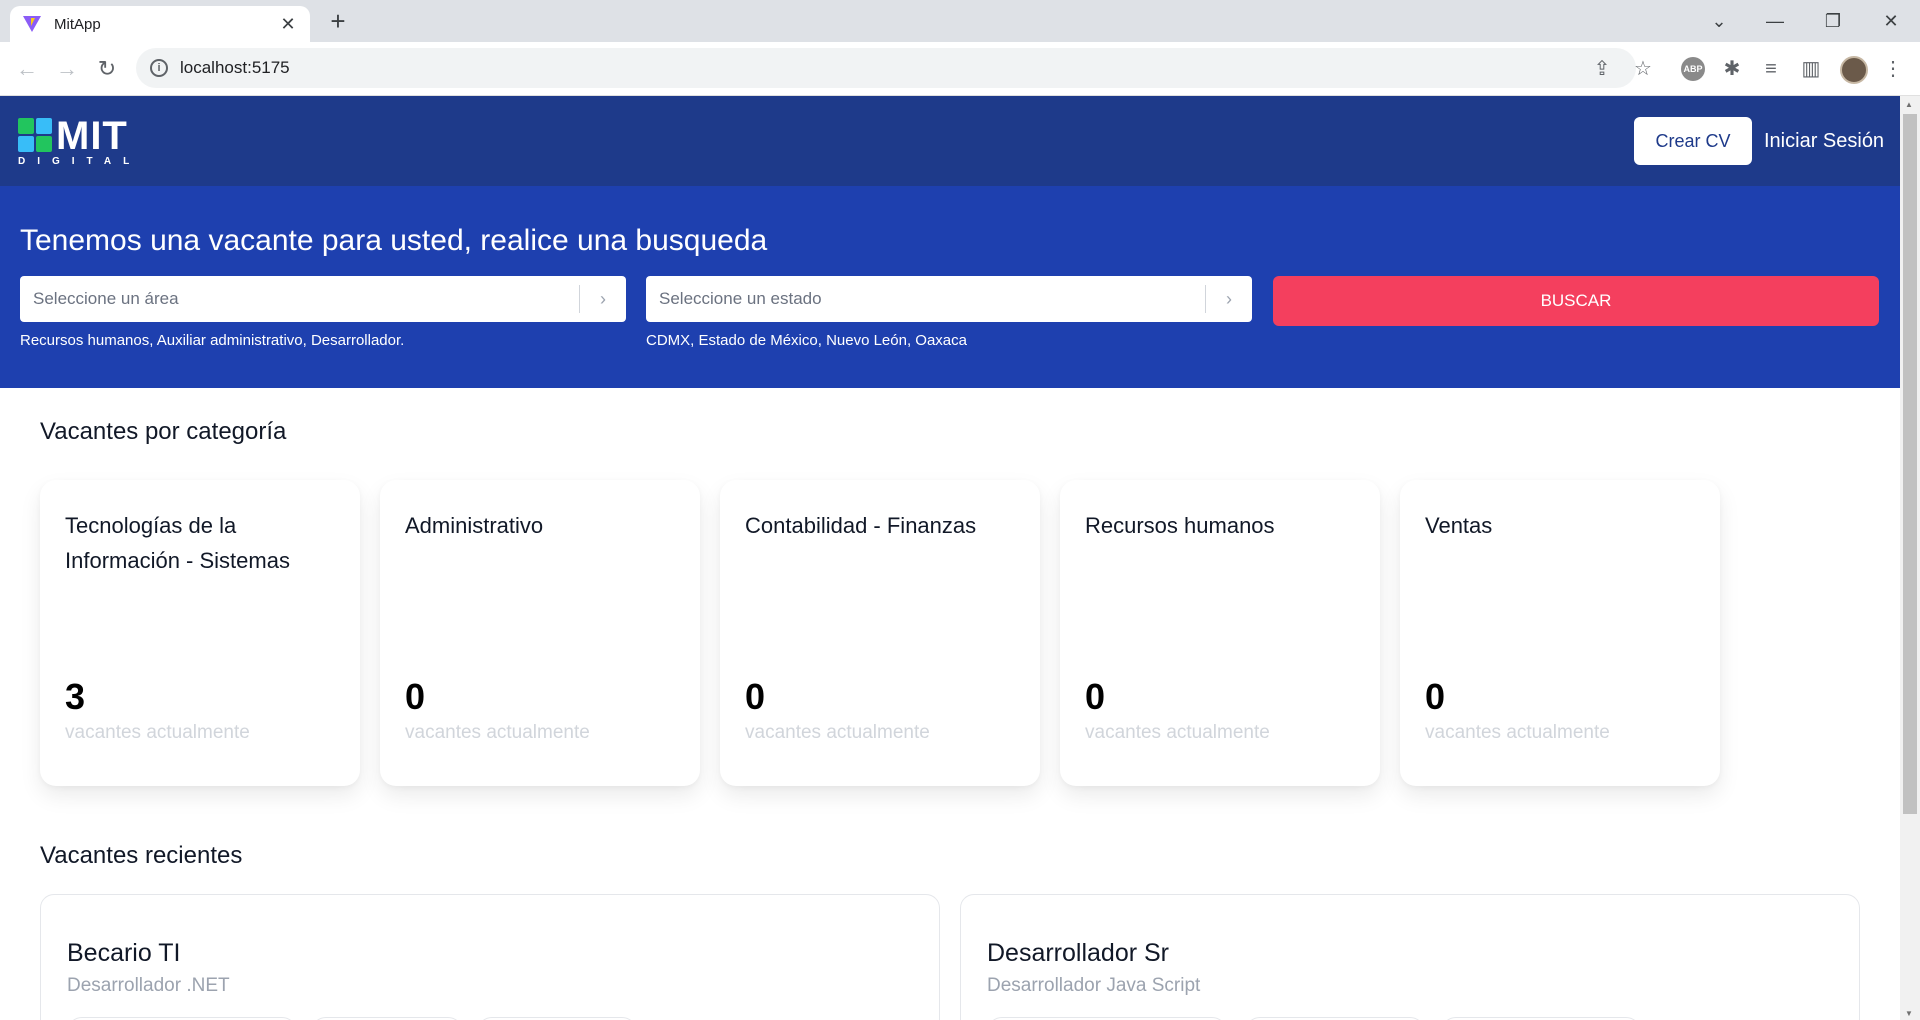 The height and width of the screenshot is (1020, 1920). I want to click on logo-grid-icon, so click(35, 135).